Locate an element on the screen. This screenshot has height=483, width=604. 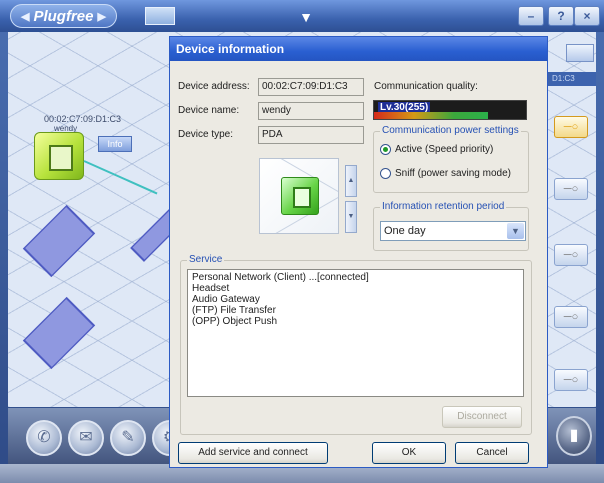
device-address-field: 00:02:C7:09:D1:C3 is located at coordinates (311, 87).